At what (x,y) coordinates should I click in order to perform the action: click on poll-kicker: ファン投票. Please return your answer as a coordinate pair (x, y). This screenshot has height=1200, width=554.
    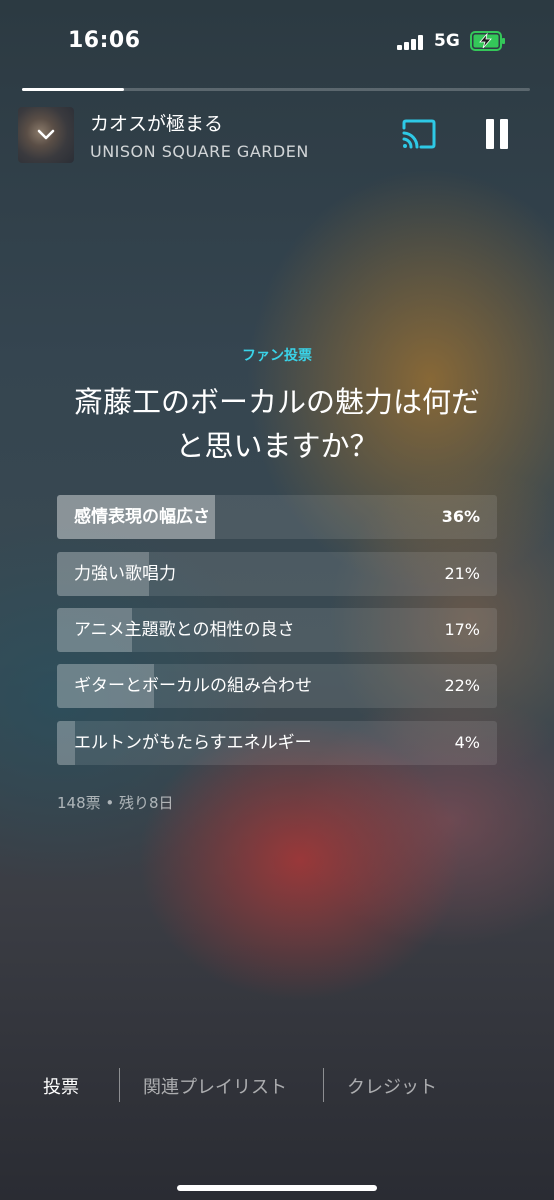
    Looking at the image, I should click on (277, 356).